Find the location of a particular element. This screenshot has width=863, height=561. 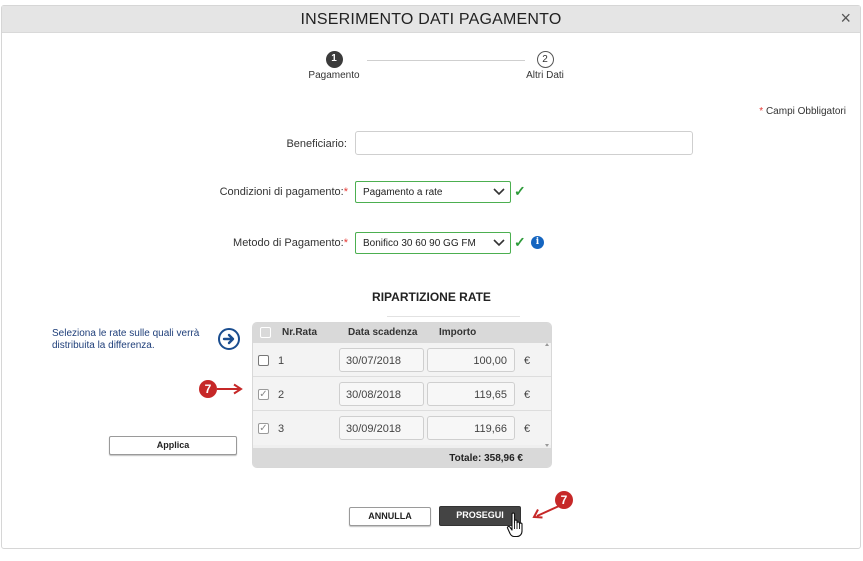

step-label: Altri Dati is located at coordinates (545, 75).